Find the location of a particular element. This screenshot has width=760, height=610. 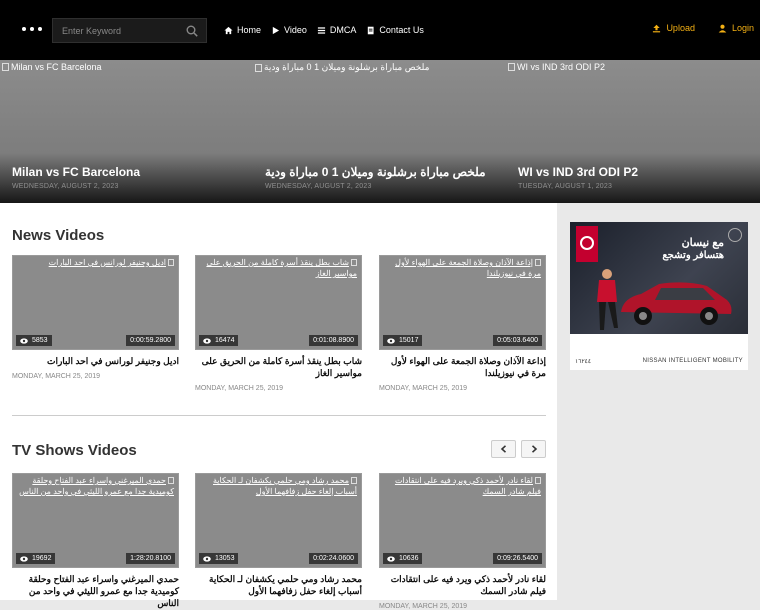

ad-footer: ١٦٢٤٤ NISSAN INTELLIGENT MOBILITY is located at coordinates (659, 361).